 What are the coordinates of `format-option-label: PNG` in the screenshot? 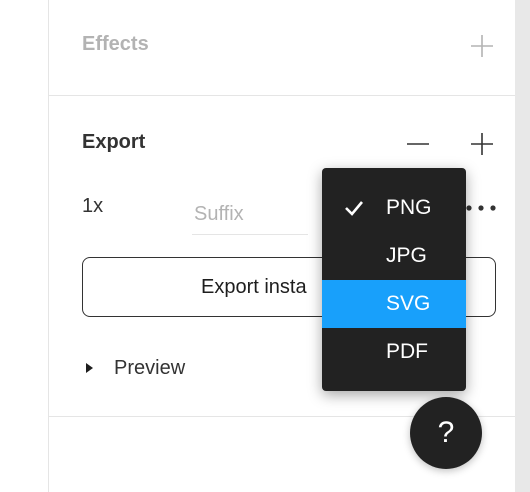 It's located at (409, 207).